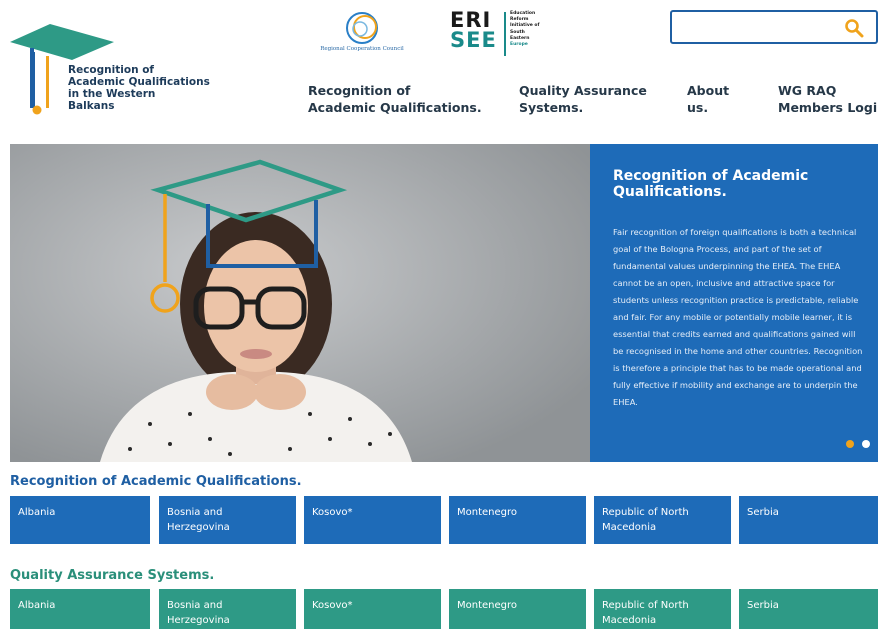 This screenshot has height=629, width=878. What do you see at coordinates (807, 90) in the screenshot?
I see `nav-label: WG RAQ` at bounding box center [807, 90].